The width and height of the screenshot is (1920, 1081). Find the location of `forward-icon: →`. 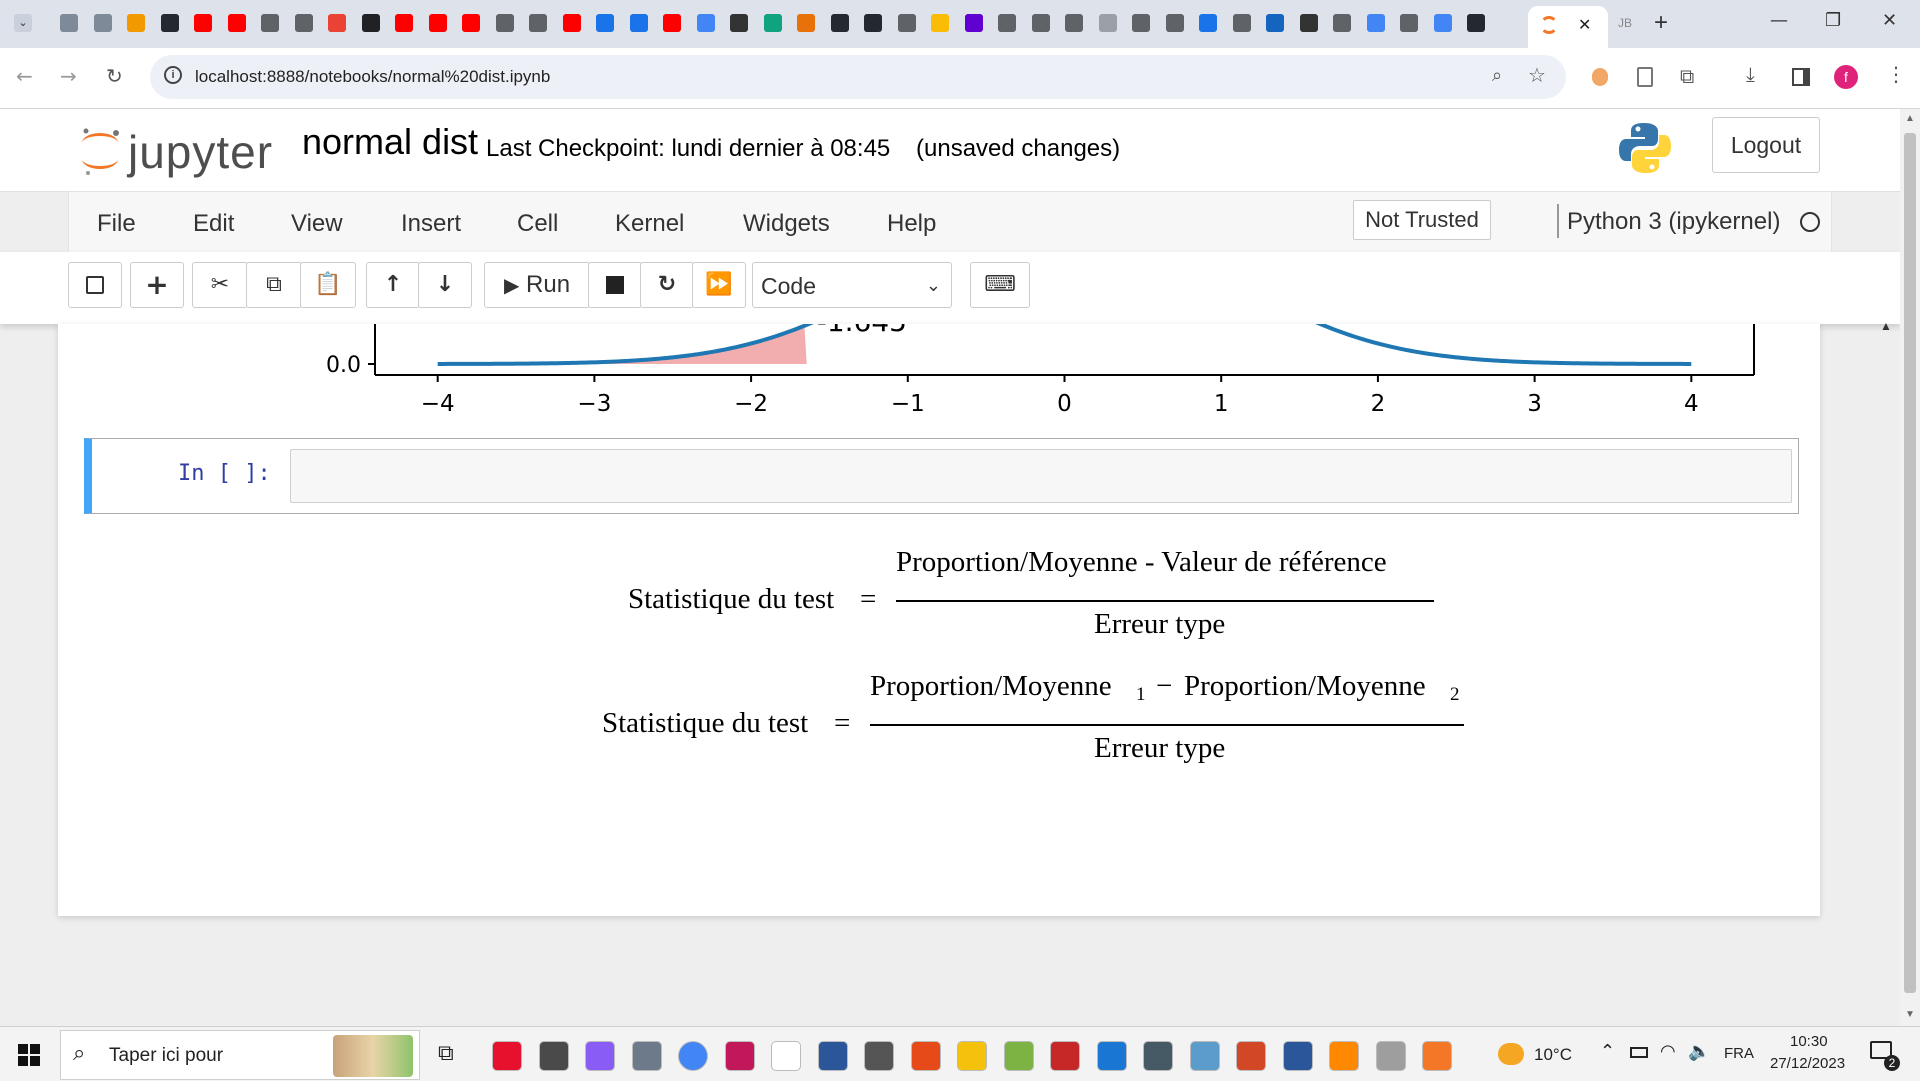

forward-icon: → is located at coordinates (68, 76).